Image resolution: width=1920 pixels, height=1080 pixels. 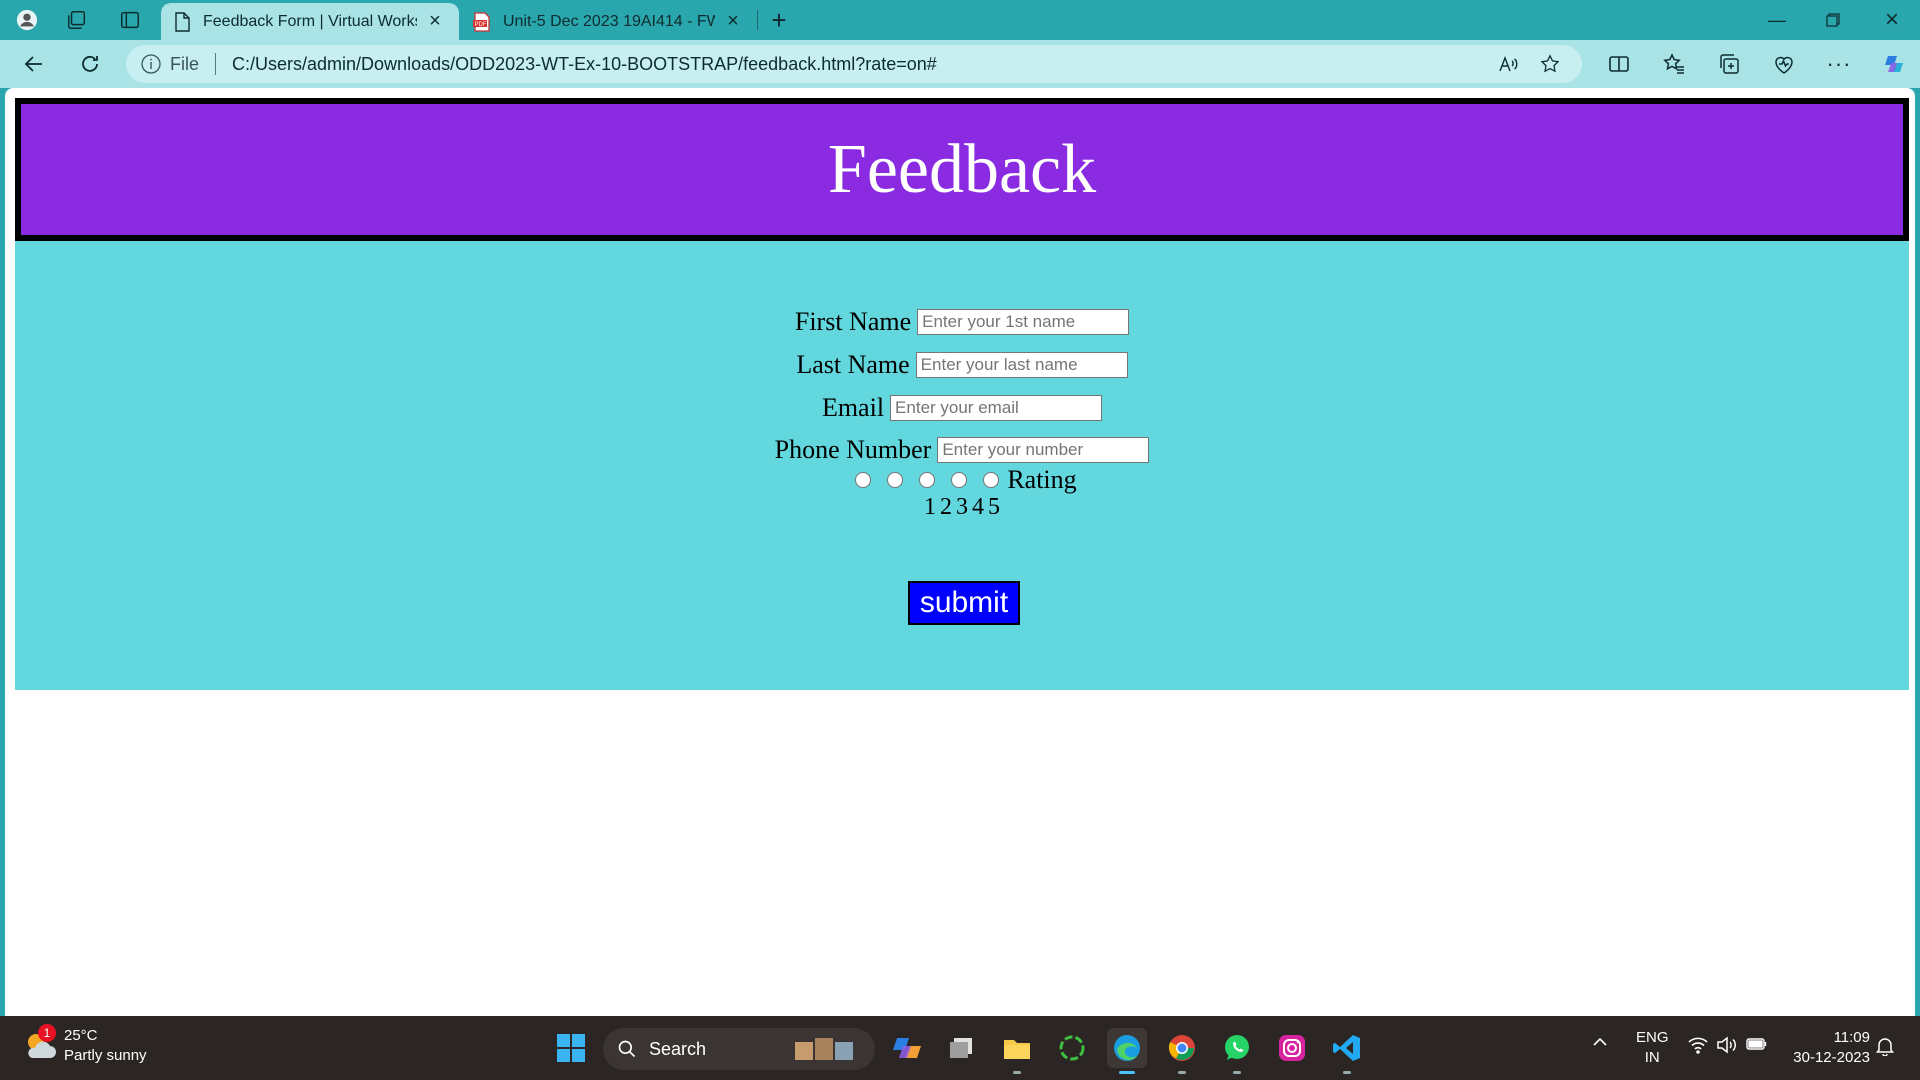 I want to click on first-name-row: First Name, so click(x=962, y=322).